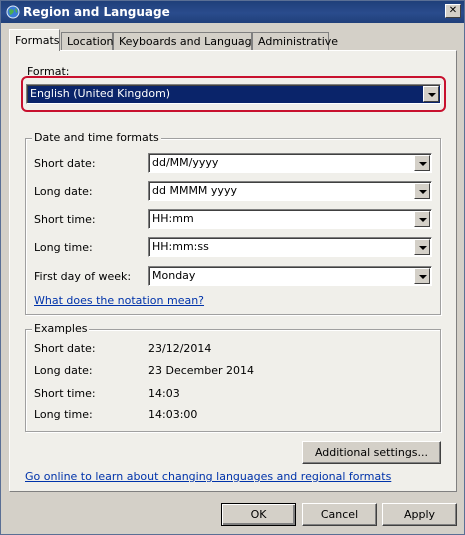 The width and height of the screenshot is (465, 535). What do you see at coordinates (96, 137) in the screenshot?
I see `date-time-formats-title: Date and time formats` at bounding box center [96, 137].